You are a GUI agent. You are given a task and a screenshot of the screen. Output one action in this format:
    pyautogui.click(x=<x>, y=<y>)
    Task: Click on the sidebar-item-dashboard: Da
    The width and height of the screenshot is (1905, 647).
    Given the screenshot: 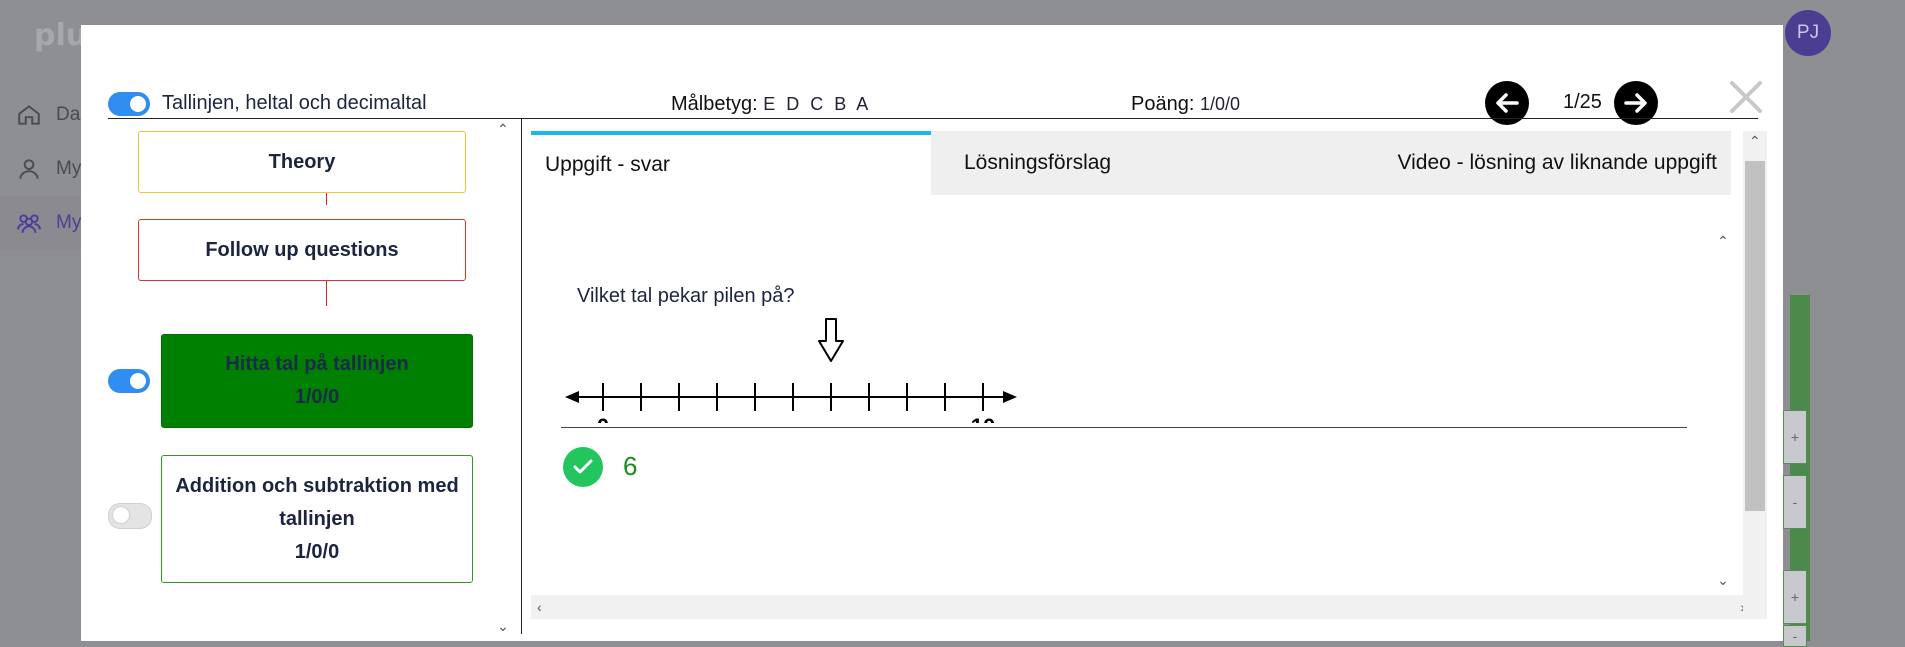 What is the action you would take?
    pyautogui.click(x=41, y=115)
    